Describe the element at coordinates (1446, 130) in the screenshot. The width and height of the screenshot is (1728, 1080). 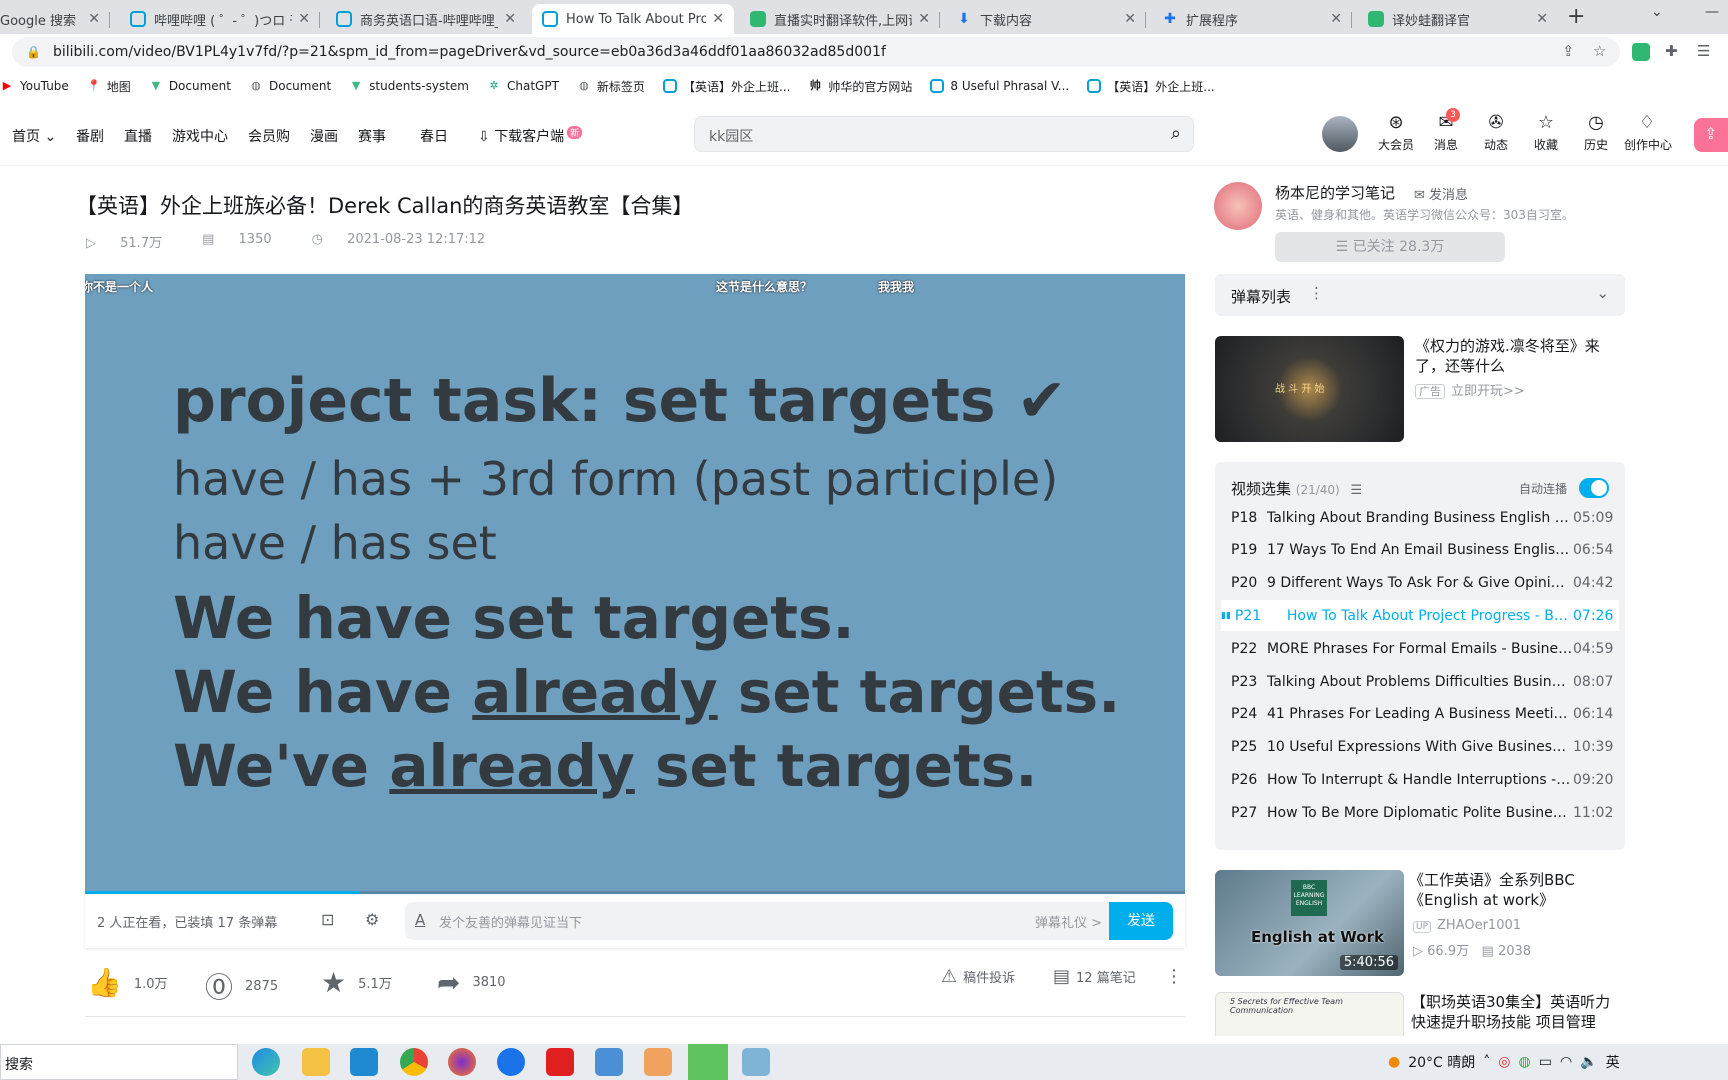
I see `message-button: ✉ 3 消息` at that location.